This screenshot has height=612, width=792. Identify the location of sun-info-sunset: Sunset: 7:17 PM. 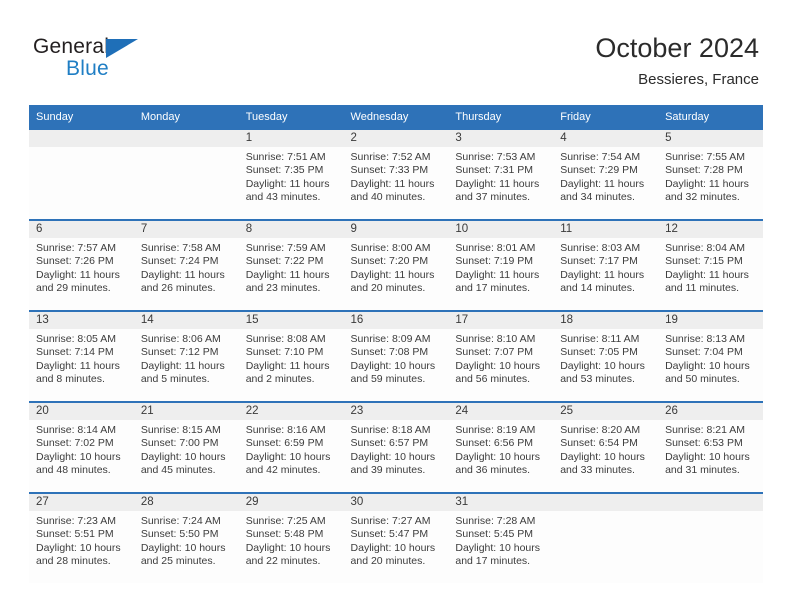
(599, 261).